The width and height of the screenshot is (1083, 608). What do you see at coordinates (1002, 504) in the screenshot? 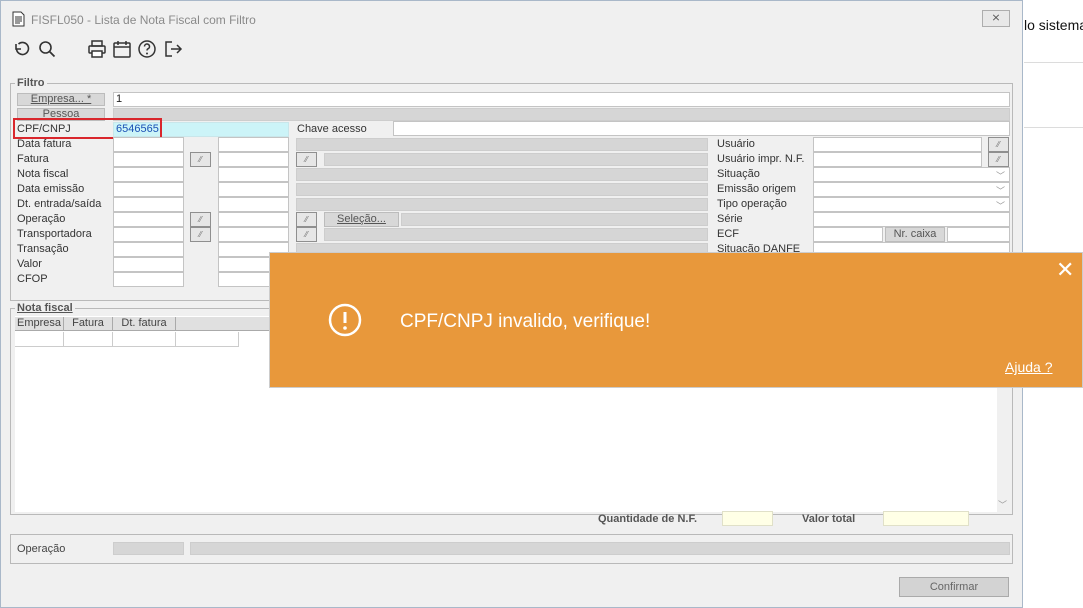
I see `scroll-down-icon: ﹀` at bounding box center [1002, 504].